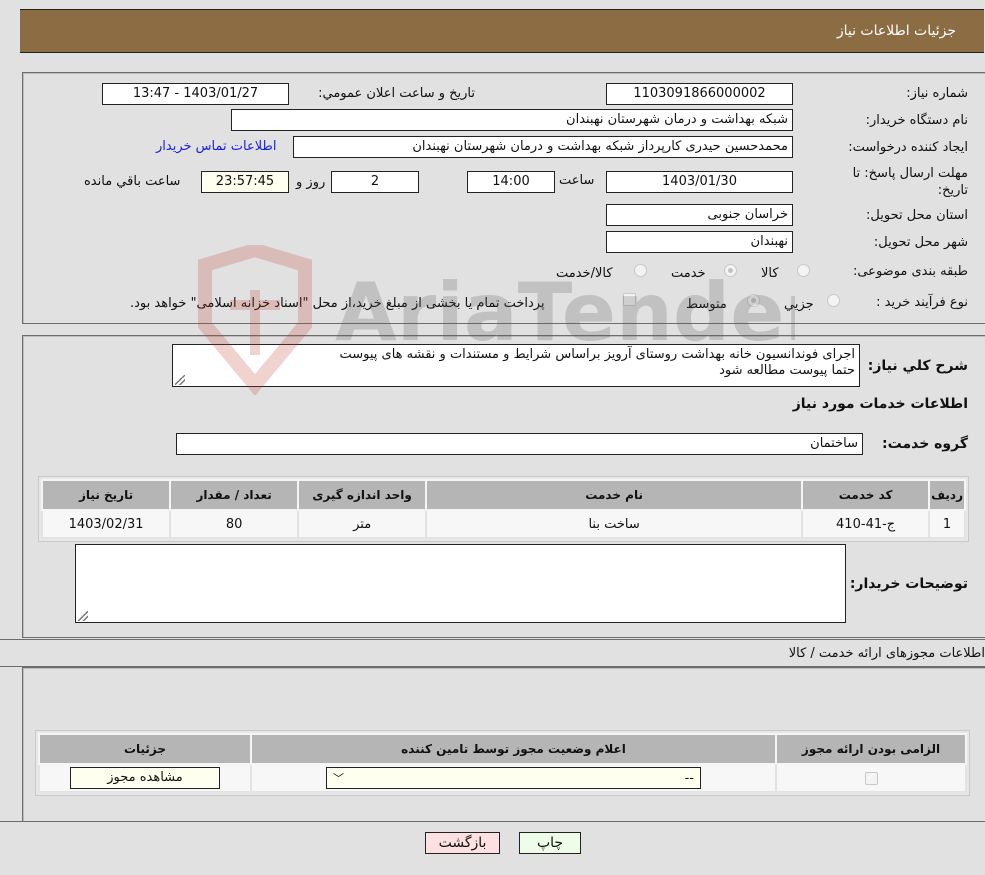  I want to click on col-service-name: نام خدمت, so click(614, 495).